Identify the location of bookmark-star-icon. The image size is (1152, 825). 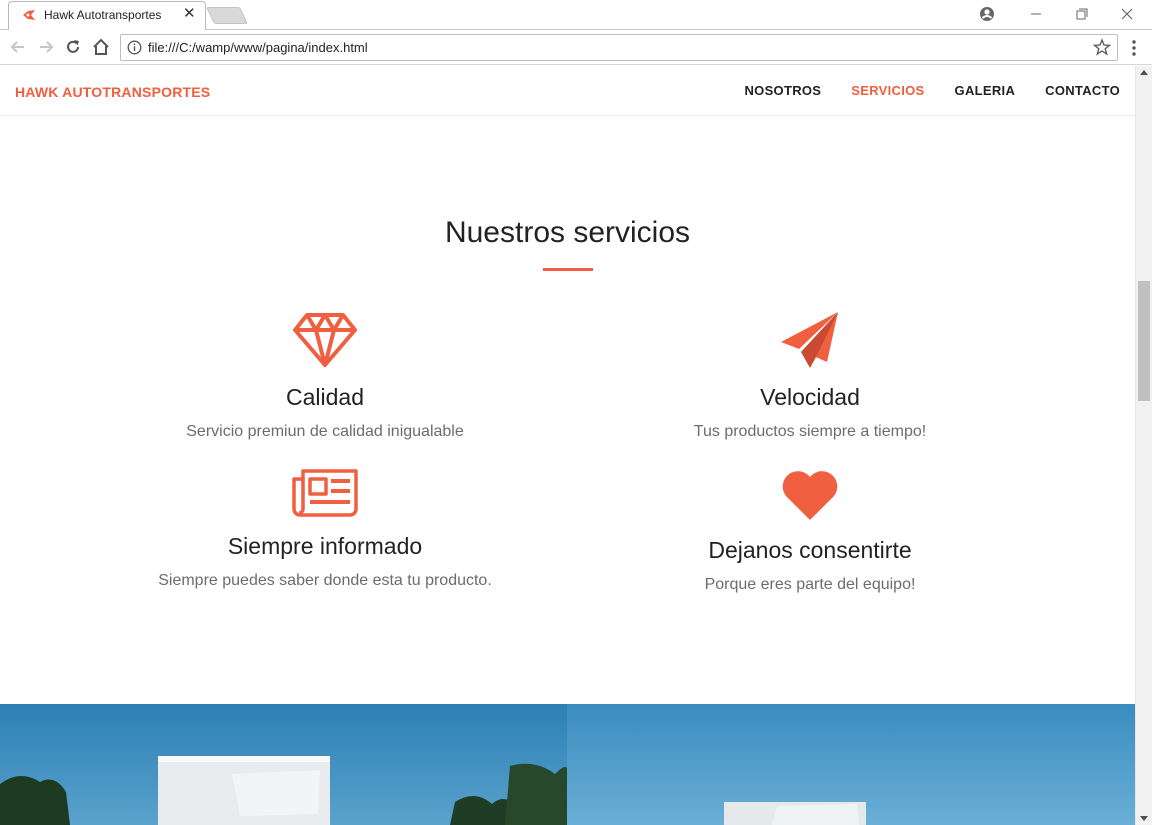
(1102, 47).